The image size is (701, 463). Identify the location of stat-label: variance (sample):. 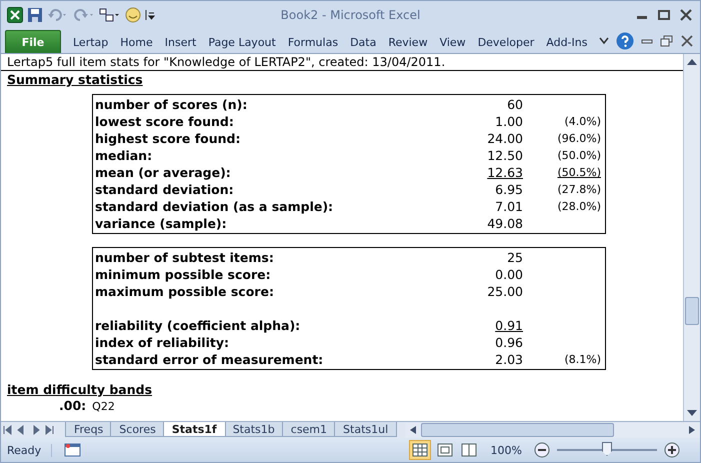
(161, 223).